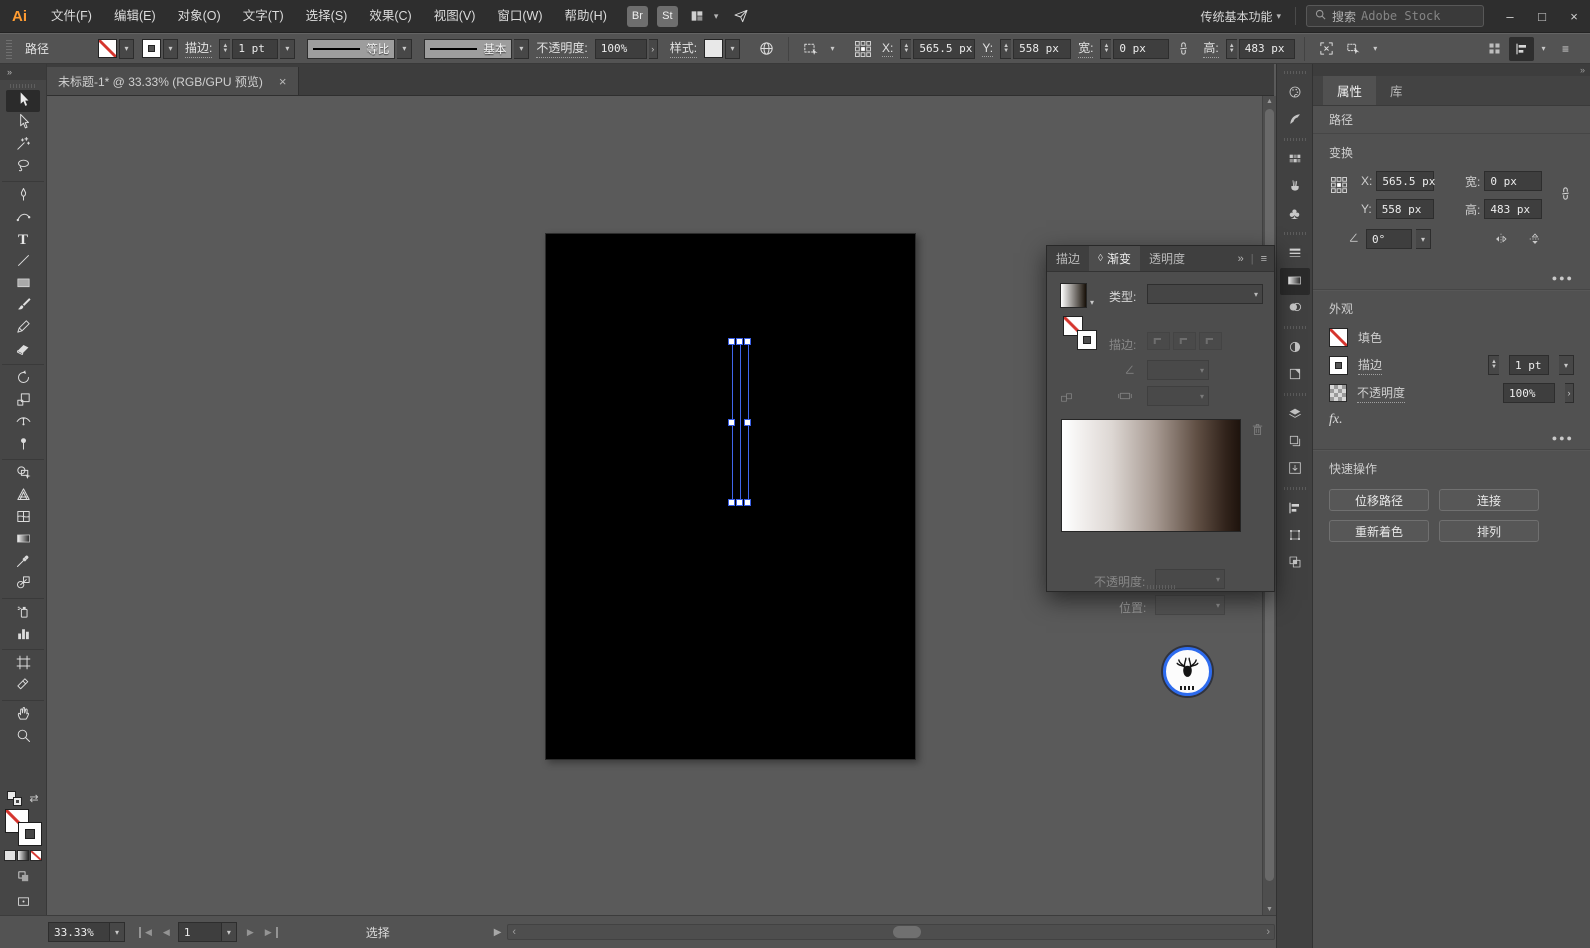  Describe the element at coordinates (23, 194) in the screenshot. I see `pen-tool` at that location.